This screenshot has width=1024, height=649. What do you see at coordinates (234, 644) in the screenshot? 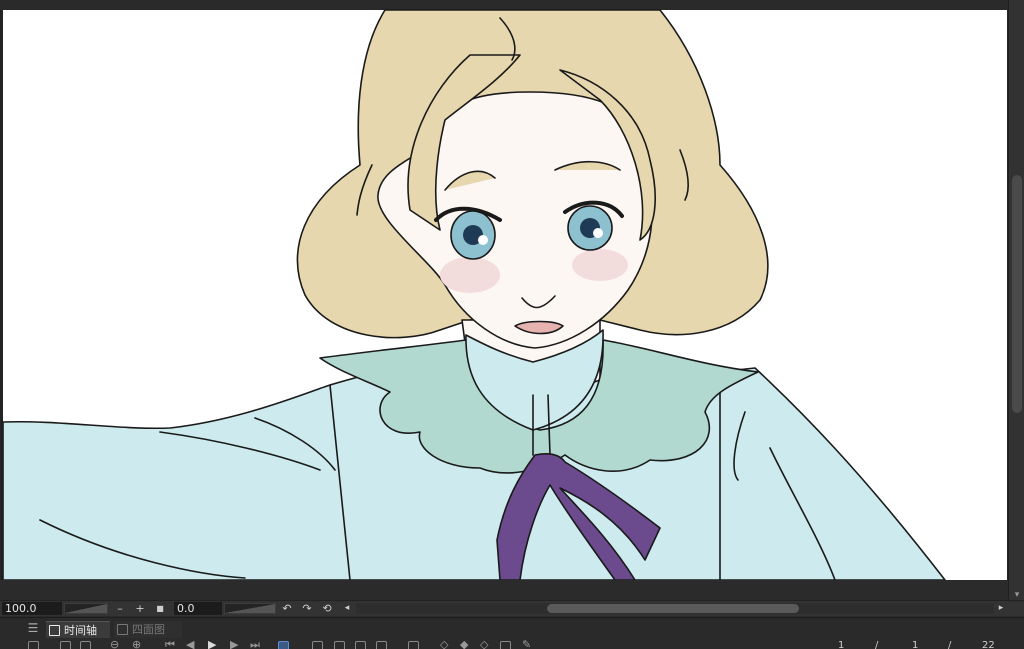
I see `next-frame-icon: ▶` at bounding box center [234, 644].